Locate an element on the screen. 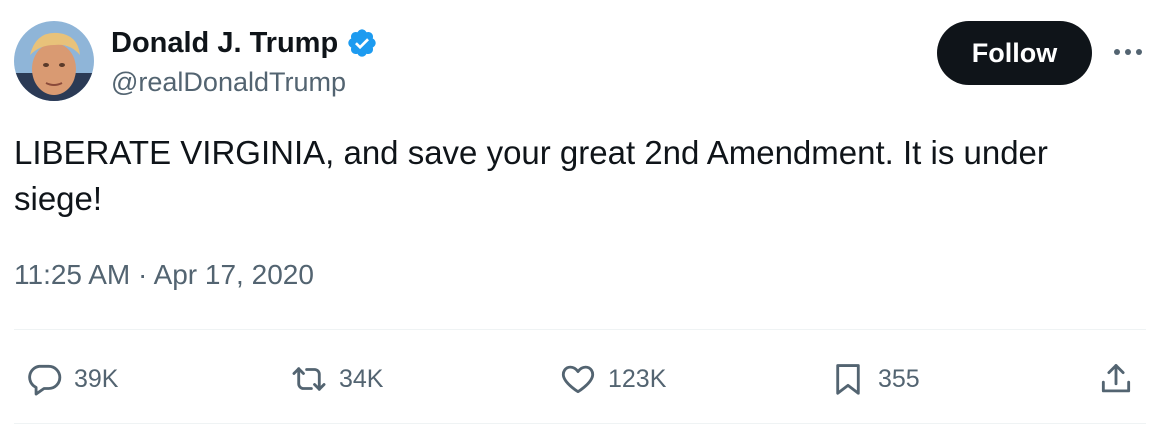 This screenshot has width=1168, height=432. reply-icon is located at coordinates (44, 379).